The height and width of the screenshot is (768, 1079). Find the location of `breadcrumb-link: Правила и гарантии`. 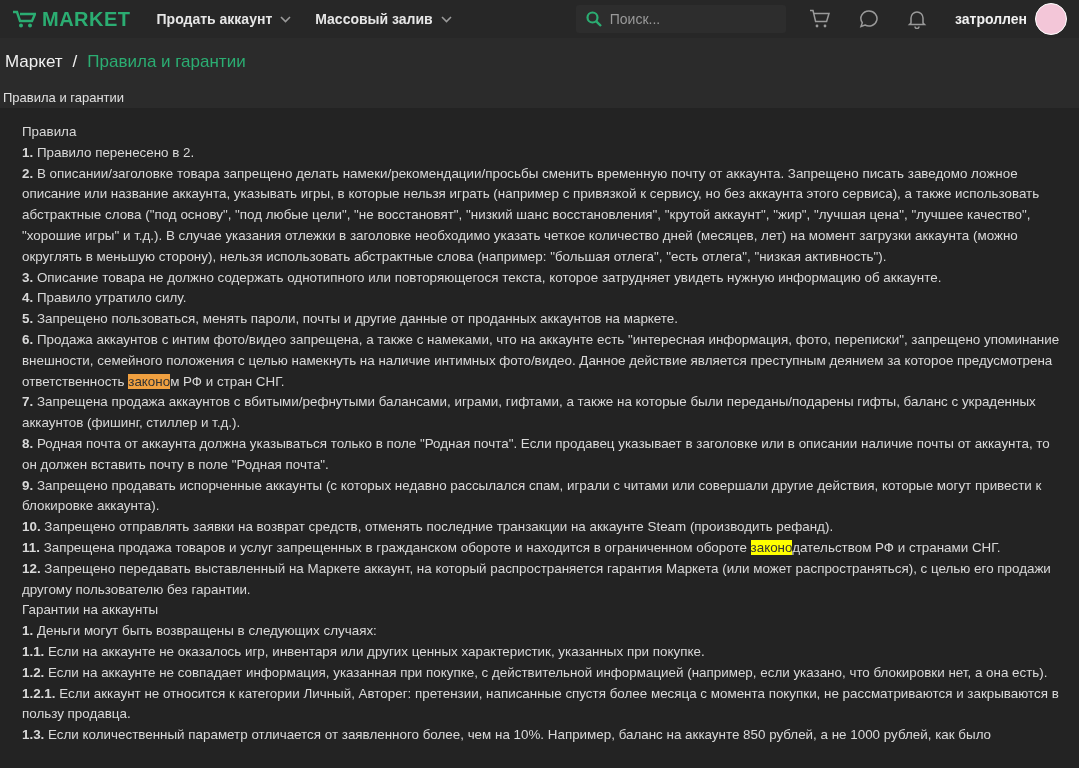

breadcrumb-link: Правила и гарантии is located at coordinates (166, 62).